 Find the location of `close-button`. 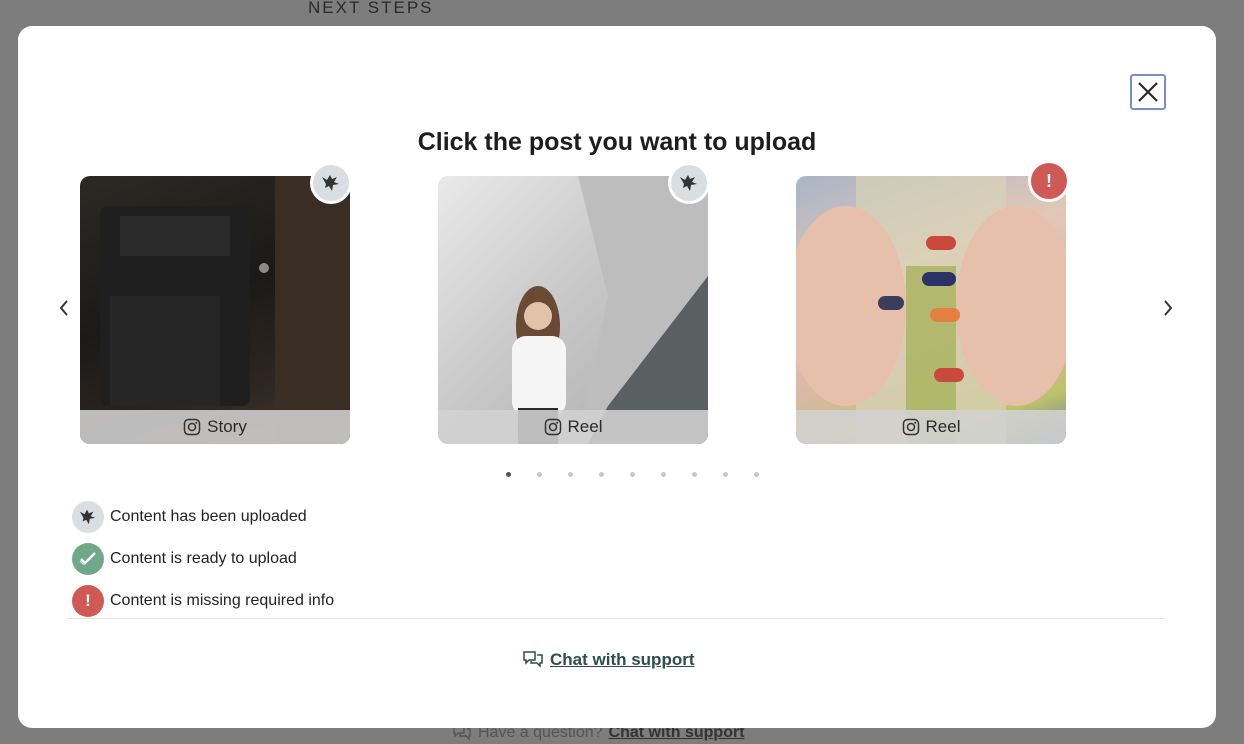

close-button is located at coordinates (1148, 92).